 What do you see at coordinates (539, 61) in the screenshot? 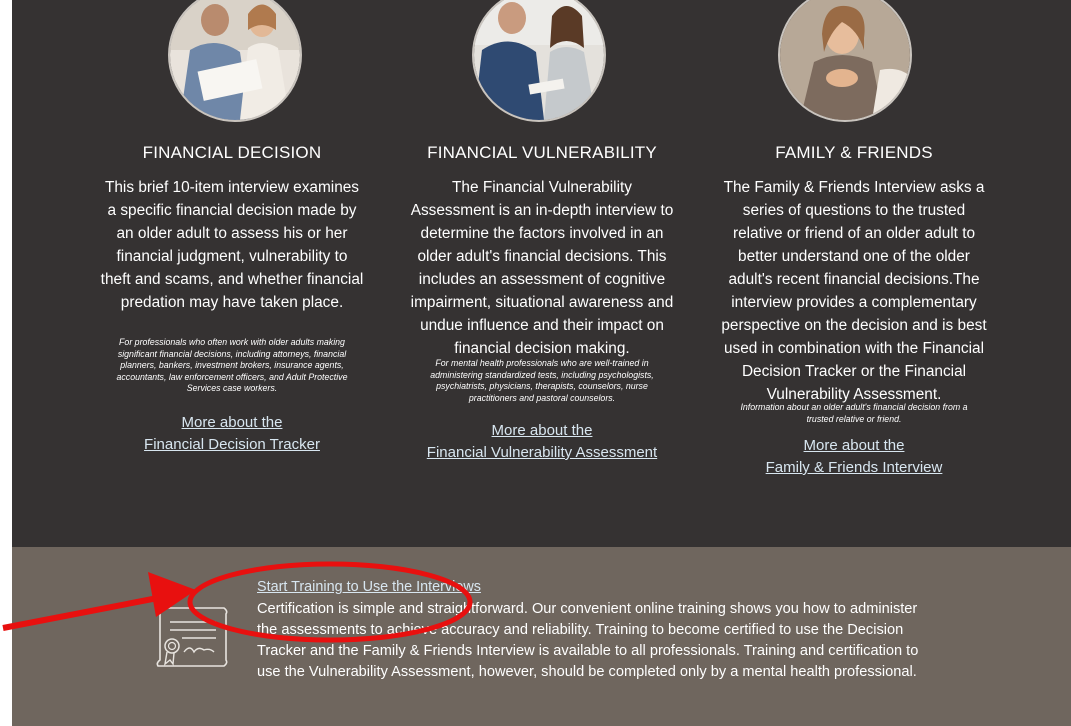
I see `photo-financial-vulnerability` at bounding box center [539, 61].